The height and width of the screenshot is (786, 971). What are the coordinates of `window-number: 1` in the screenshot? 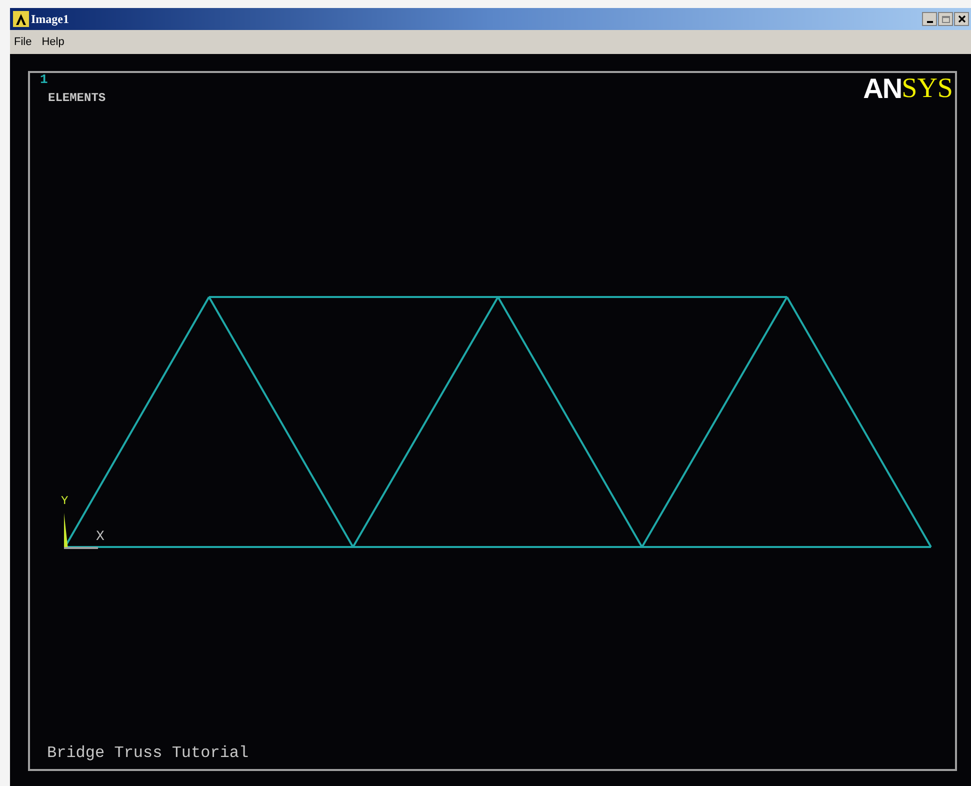 It's located at (44, 79).